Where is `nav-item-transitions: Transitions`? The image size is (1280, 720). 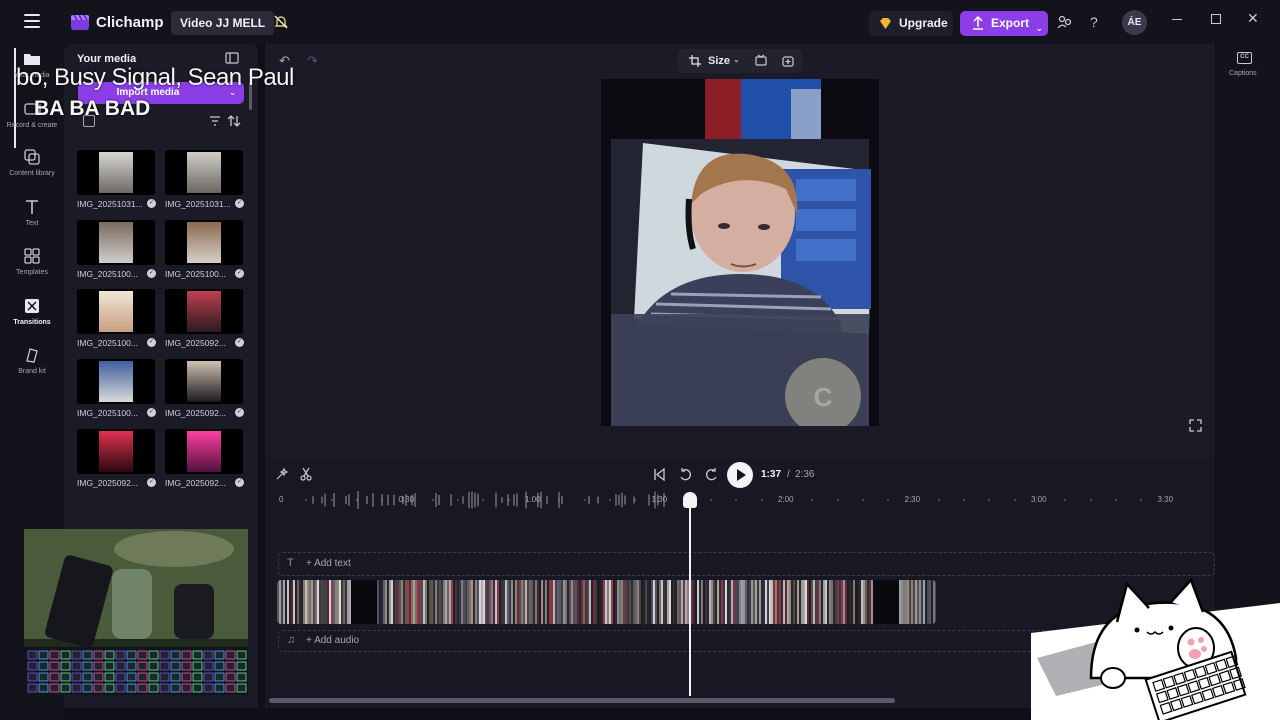 nav-item-transitions: Transitions is located at coordinates (32, 312).